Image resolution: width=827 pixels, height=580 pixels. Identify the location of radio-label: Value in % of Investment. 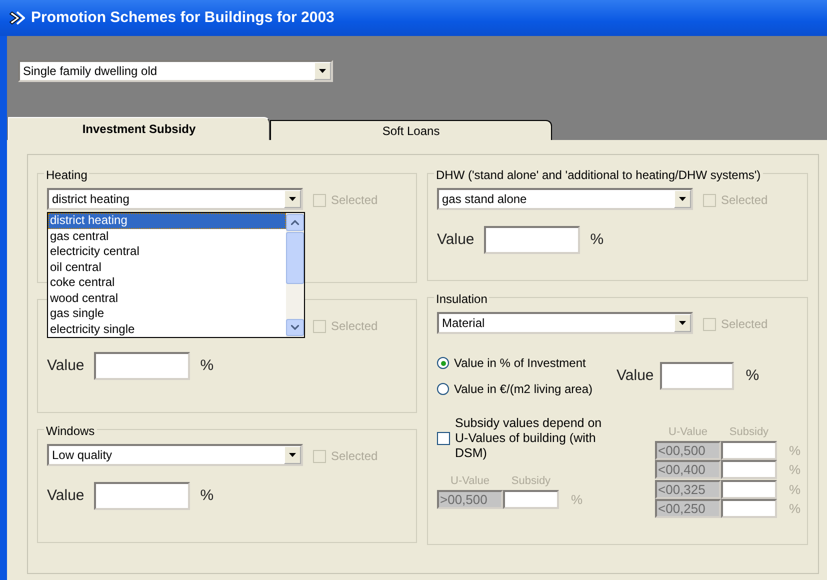
(520, 363).